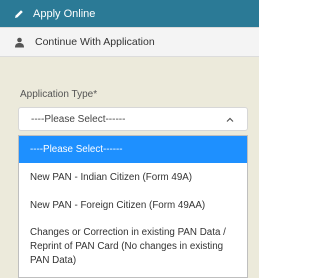 The image size is (320, 278). Describe the element at coordinates (95, 42) in the screenshot. I see `tab-continue-with-application-label: Continue With Application` at that location.